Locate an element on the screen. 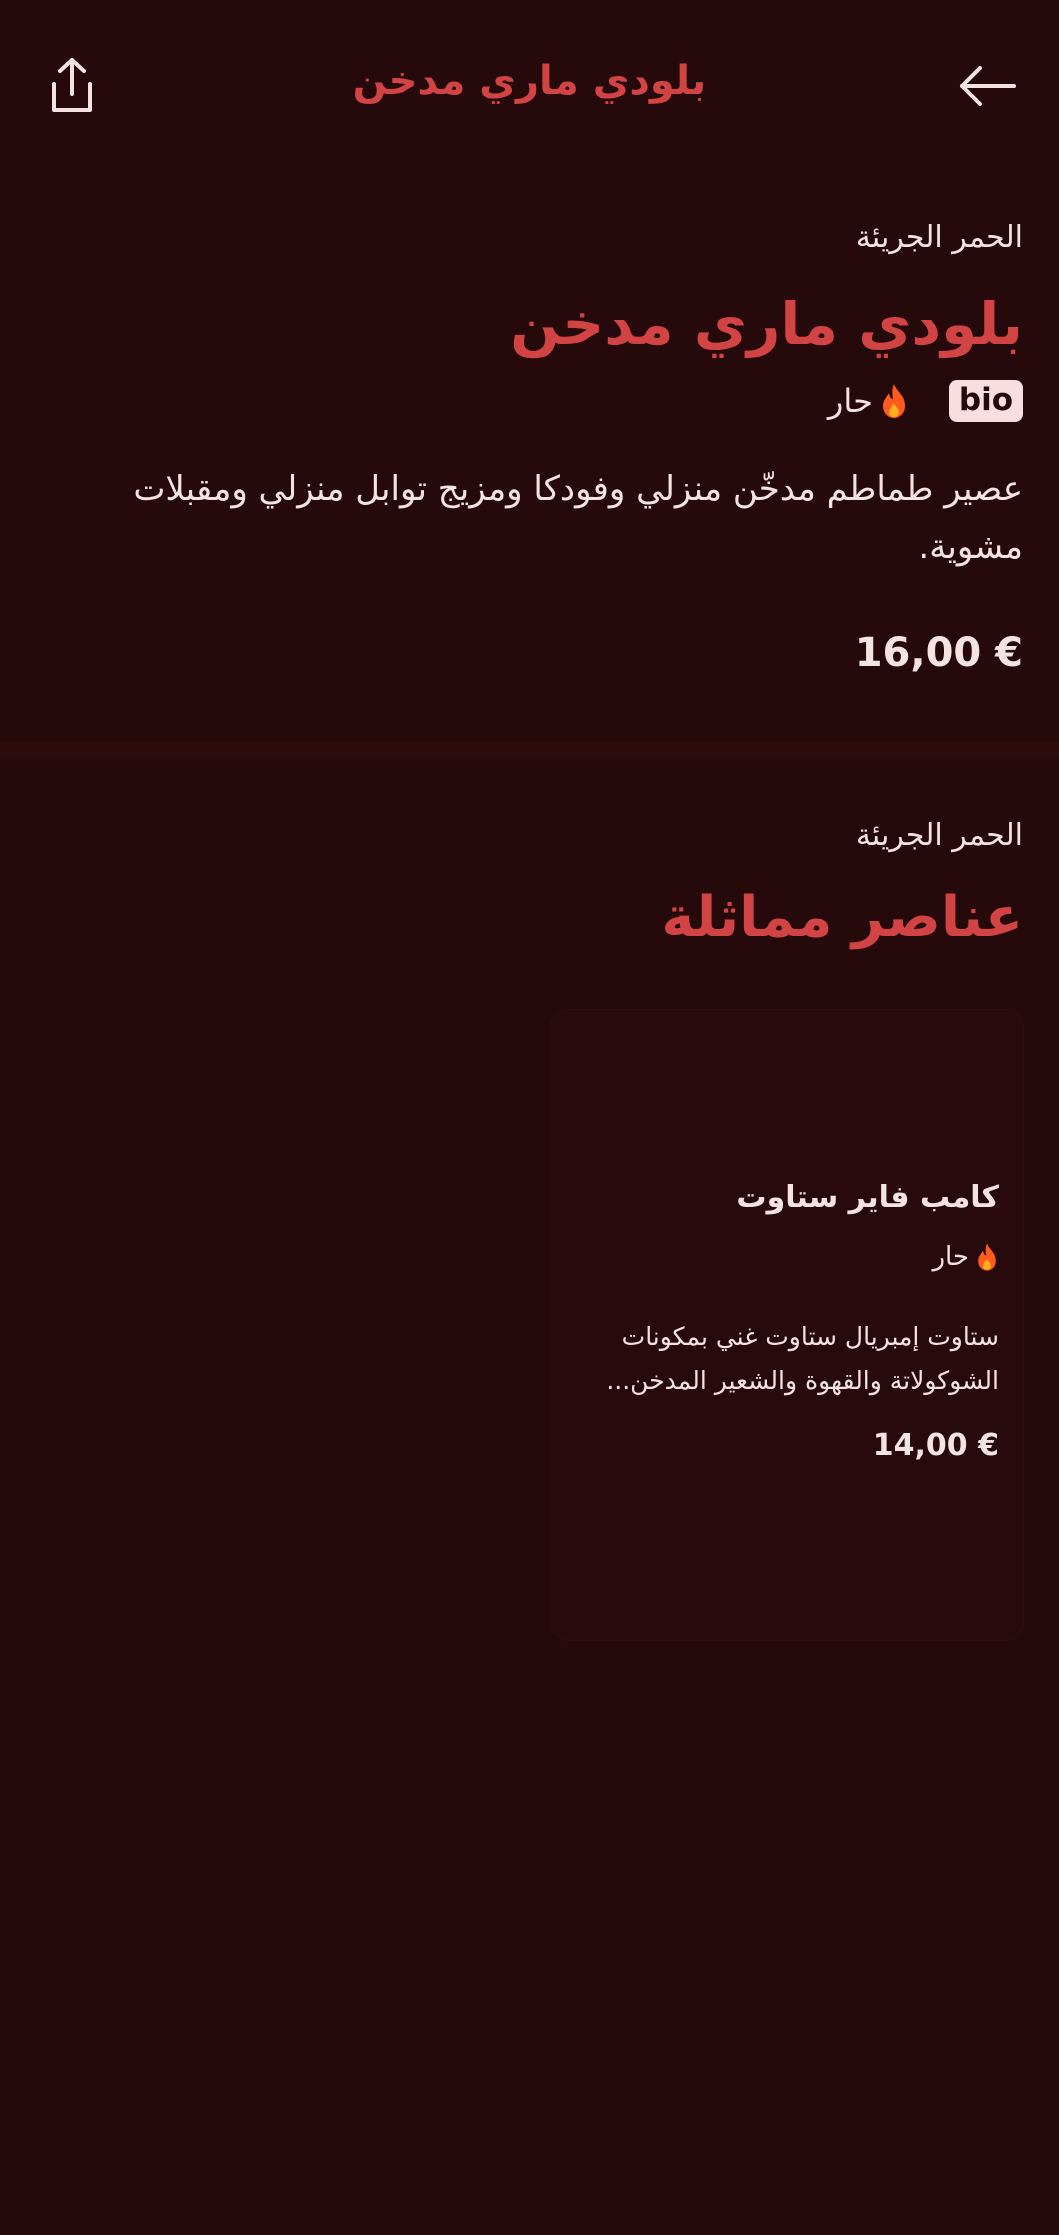 This screenshot has width=1059, height=2235. spicy-tag: حار is located at coordinates (868, 401).